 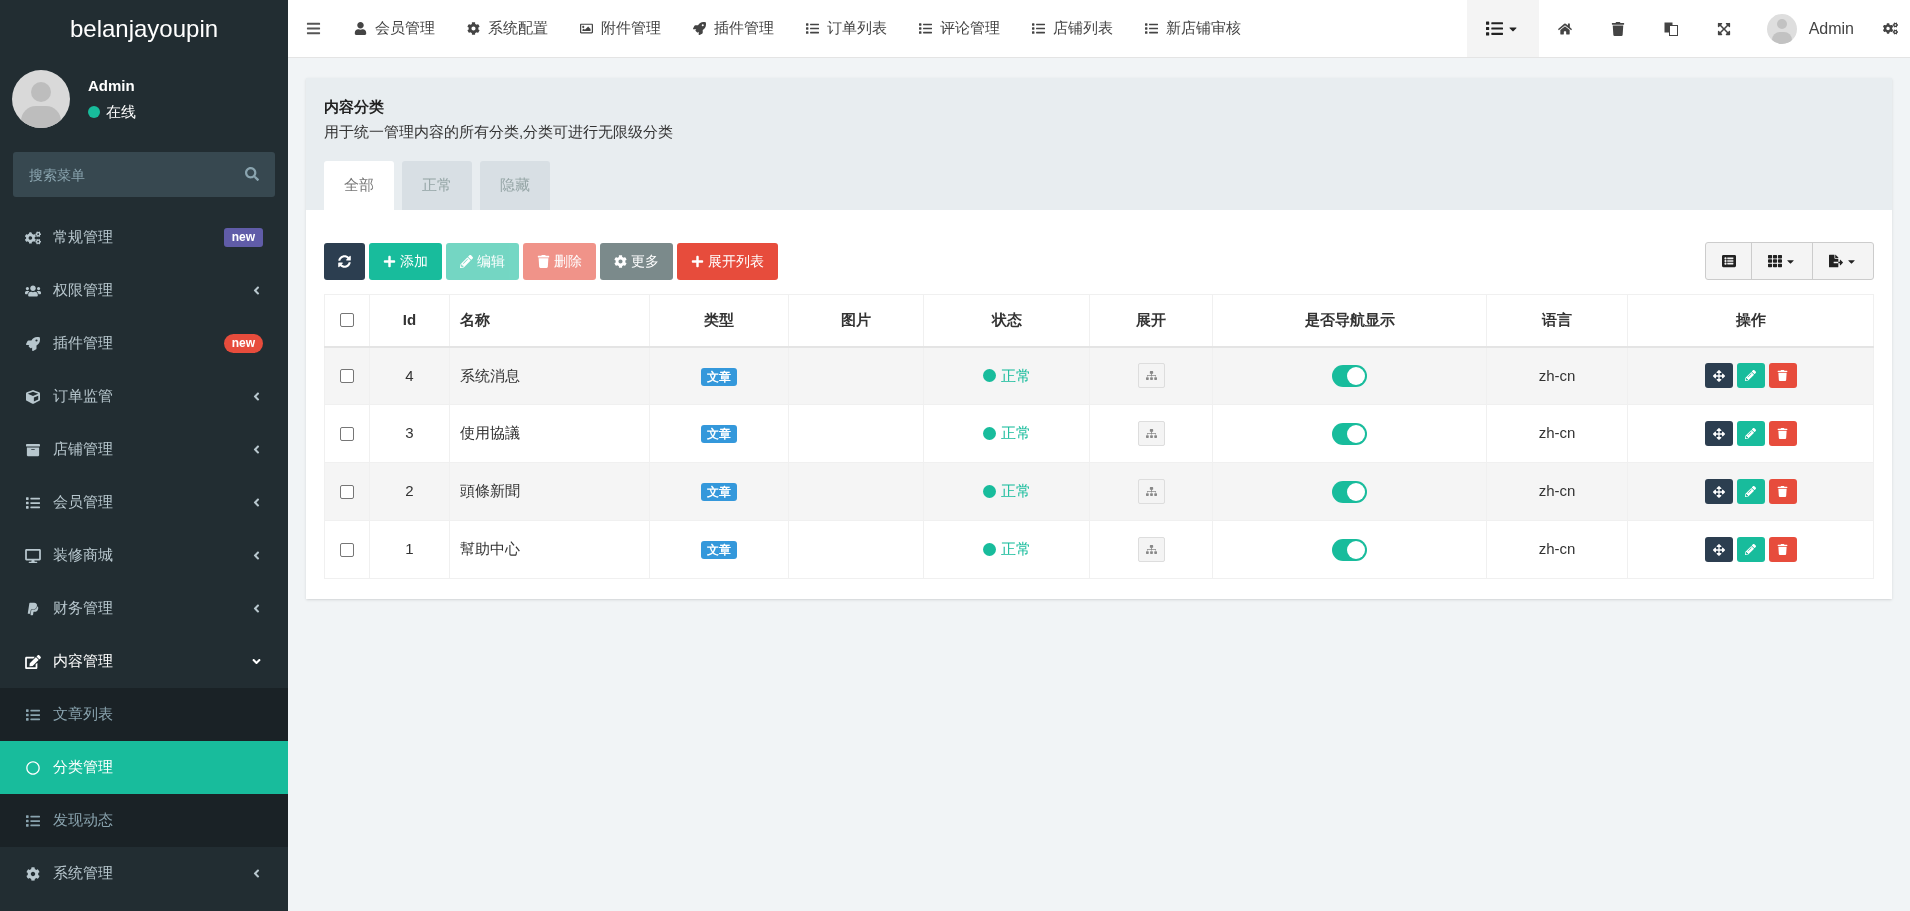 What do you see at coordinates (121, 112) in the screenshot?
I see `user-status: 在线` at bounding box center [121, 112].